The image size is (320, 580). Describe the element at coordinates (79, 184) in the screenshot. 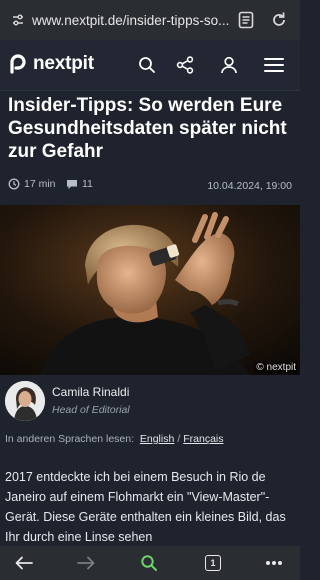

I see `comments-link: 11` at that location.